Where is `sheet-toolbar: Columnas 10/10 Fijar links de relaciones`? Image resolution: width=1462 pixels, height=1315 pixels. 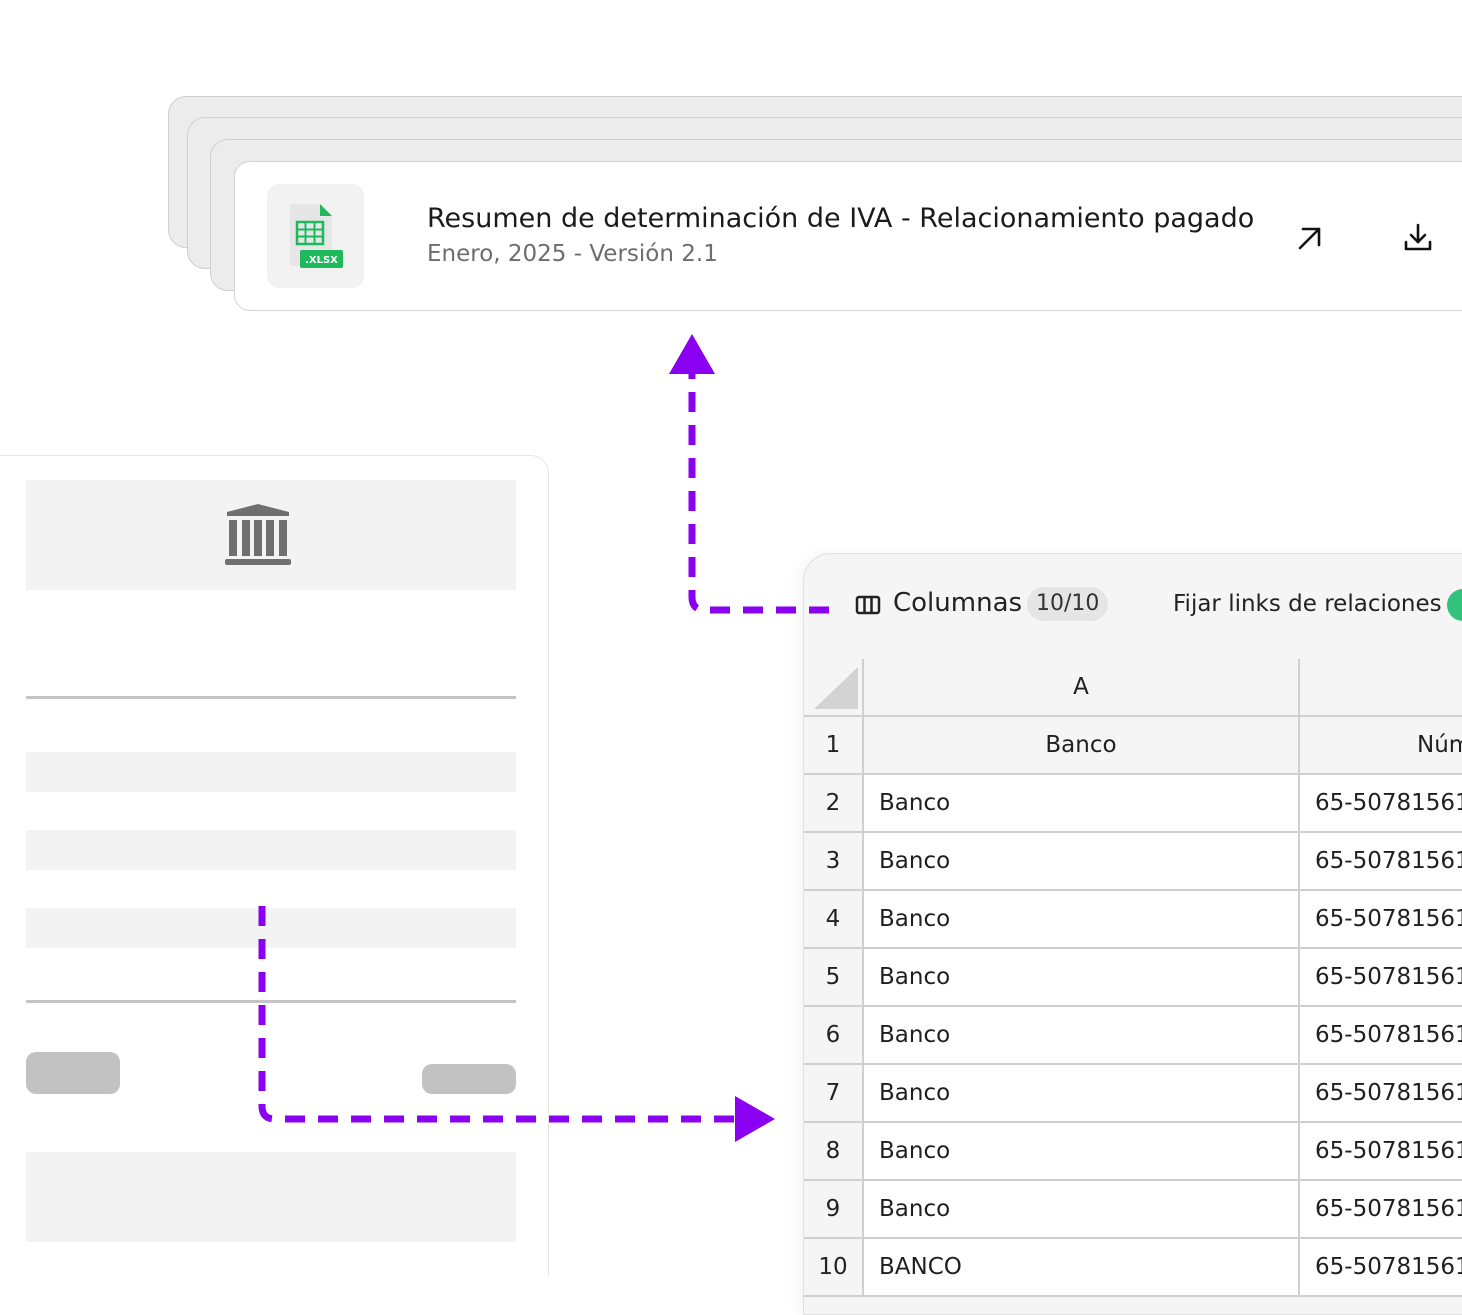
sheet-toolbar: Columnas 10/10 Fijar links de relaciones is located at coordinates (1133, 605).